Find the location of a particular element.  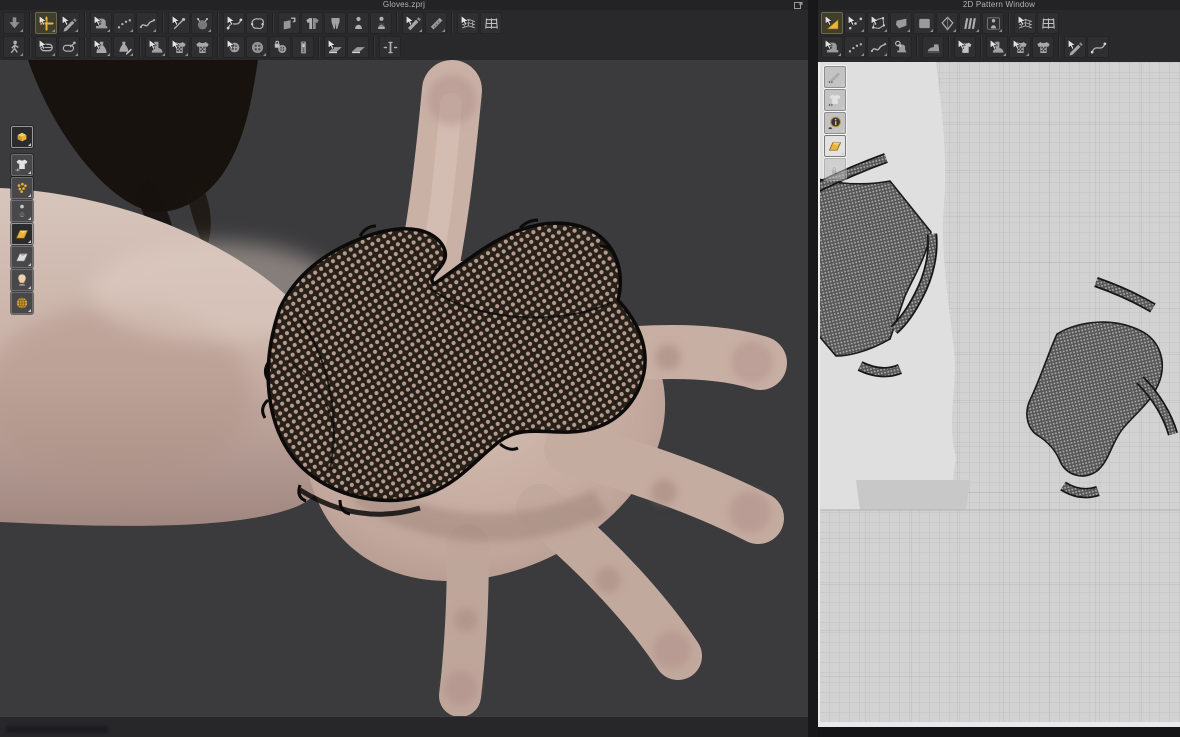

show-sewing-toggle is located at coordinates (835, 77).